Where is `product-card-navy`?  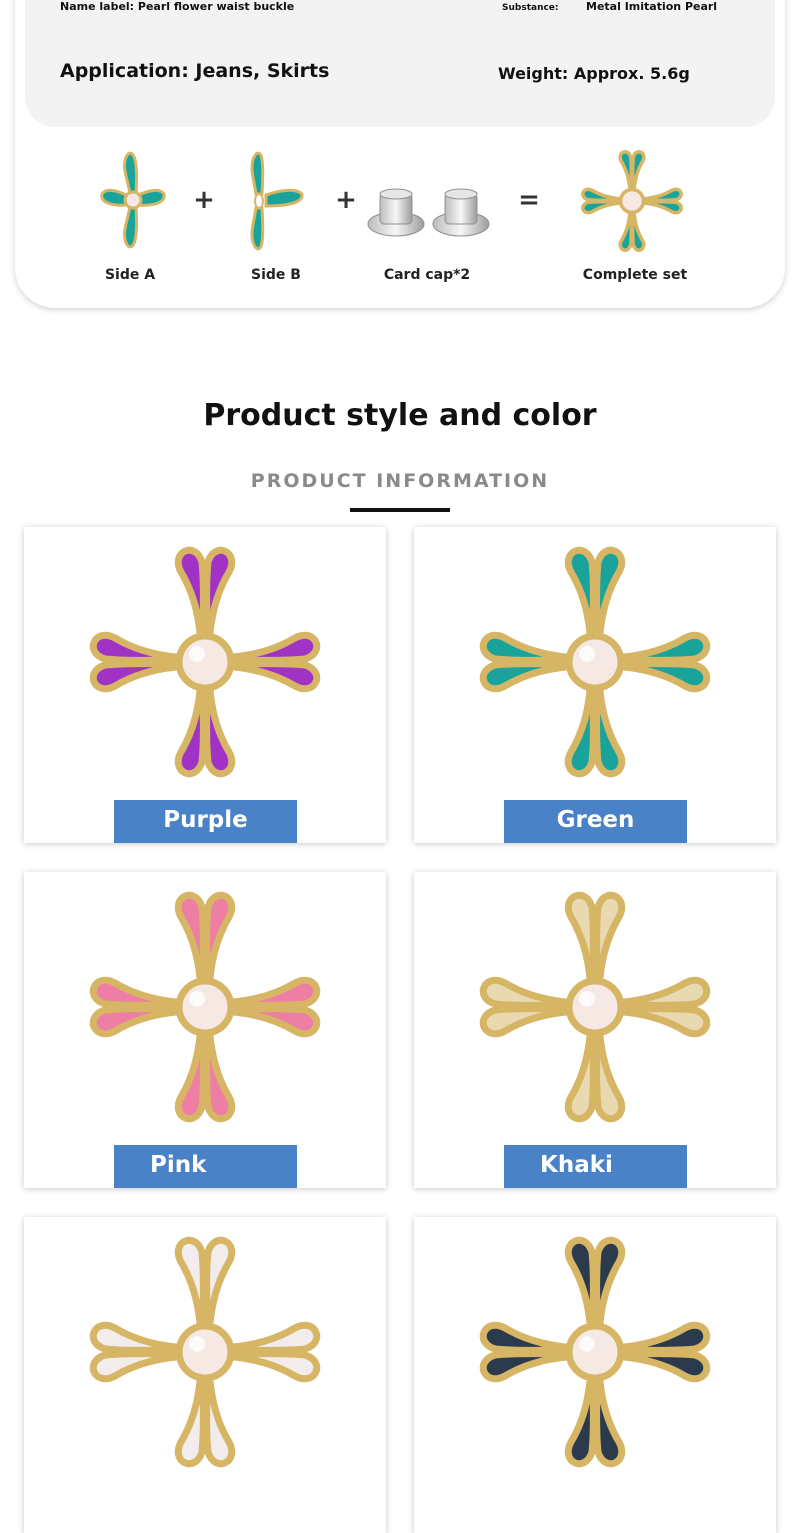 product-card-navy is located at coordinates (595, 1375).